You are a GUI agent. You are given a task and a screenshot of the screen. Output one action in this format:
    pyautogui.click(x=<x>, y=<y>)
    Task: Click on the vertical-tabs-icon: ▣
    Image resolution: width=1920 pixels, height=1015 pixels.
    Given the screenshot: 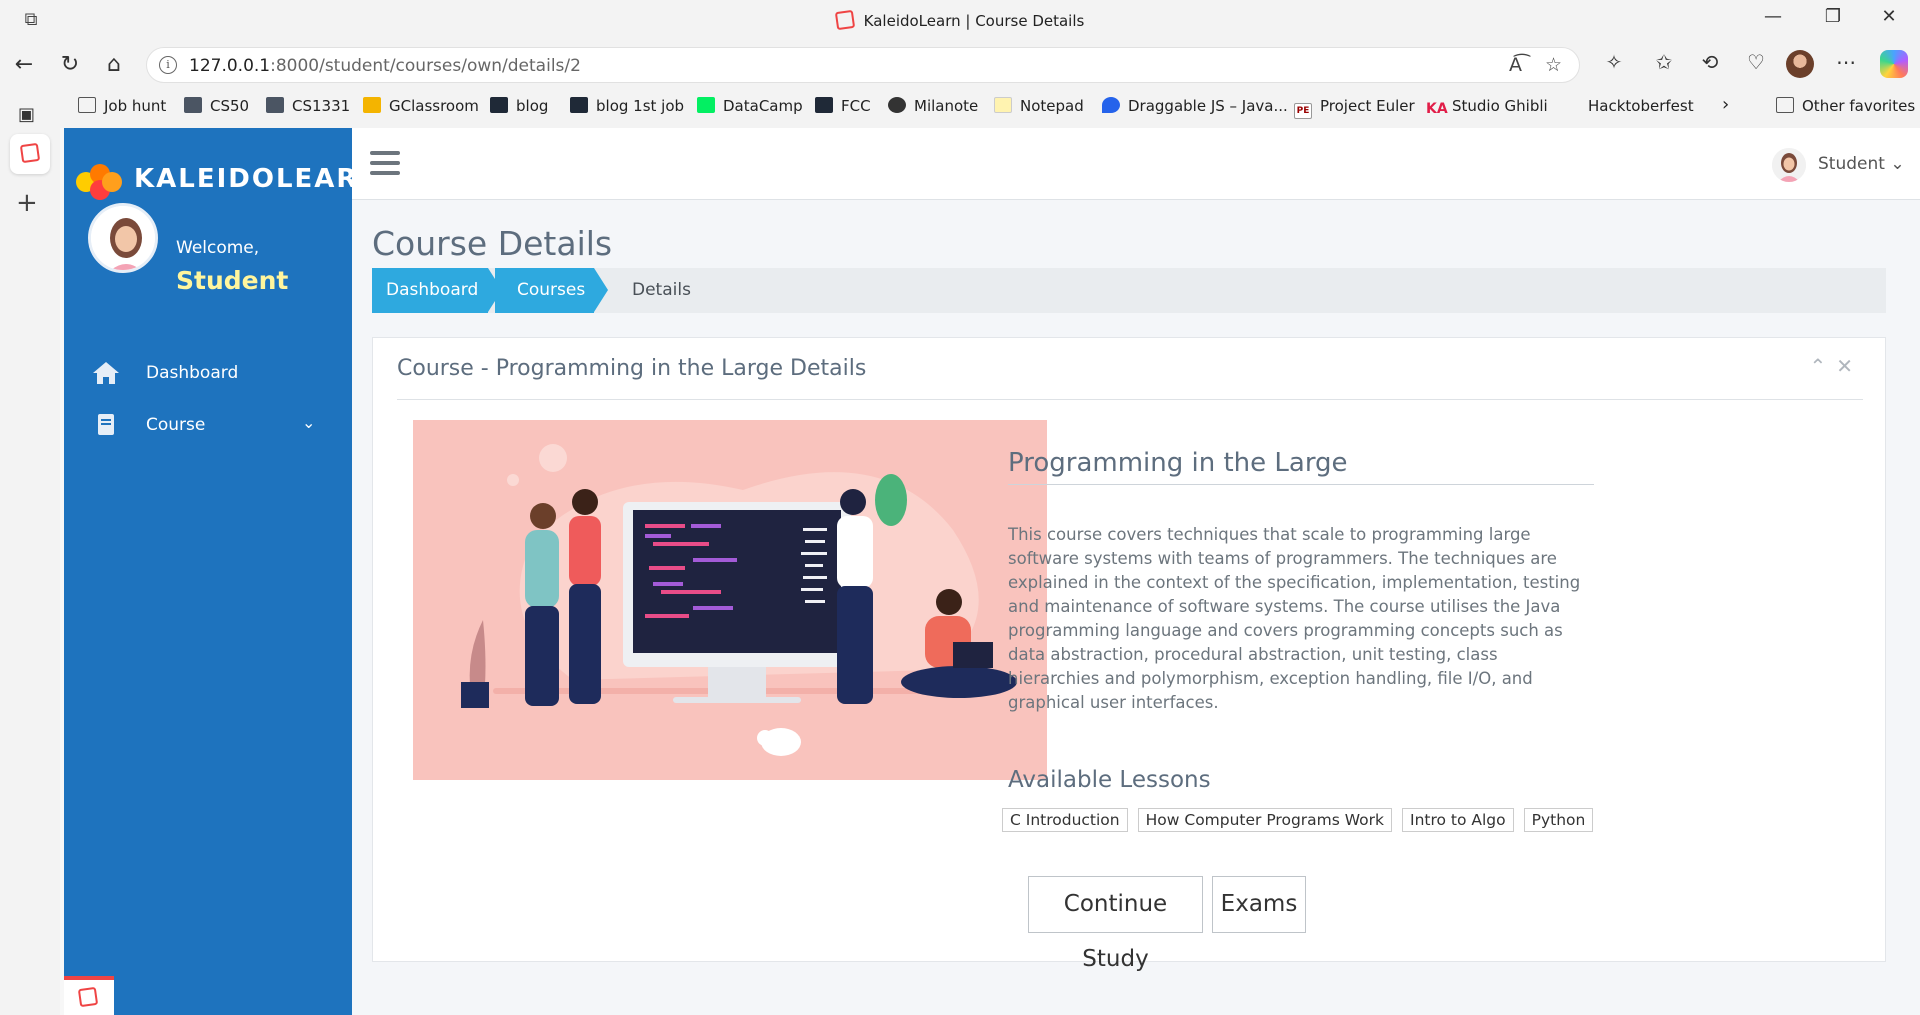 What is the action you would take?
    pyautogui.click(x=26, y=114)
    